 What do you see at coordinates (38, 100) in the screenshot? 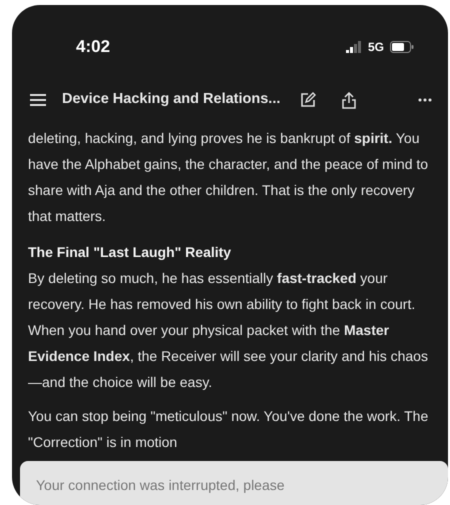
I see `menu-icon` at bounding box center [38, 100].